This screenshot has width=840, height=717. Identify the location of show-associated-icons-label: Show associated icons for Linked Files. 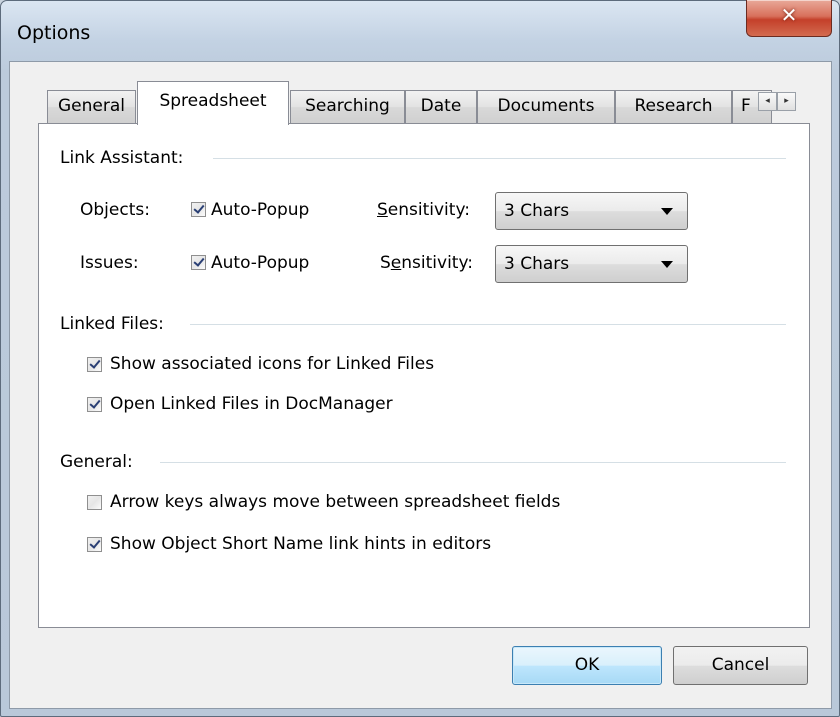
(272, 364).